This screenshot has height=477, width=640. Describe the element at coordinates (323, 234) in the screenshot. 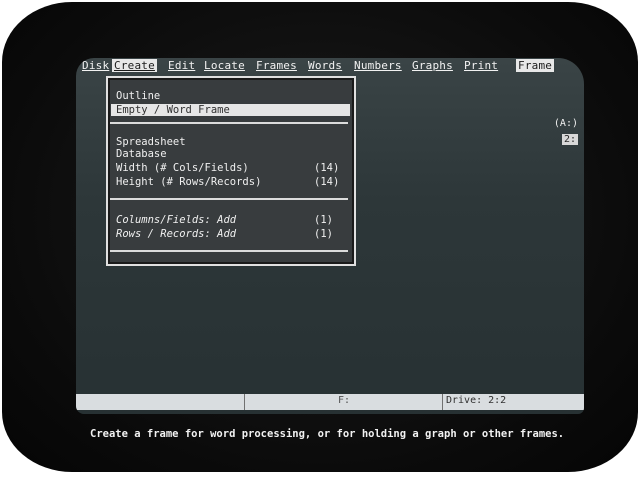

I see `rows-add-value: (1)` at that location.